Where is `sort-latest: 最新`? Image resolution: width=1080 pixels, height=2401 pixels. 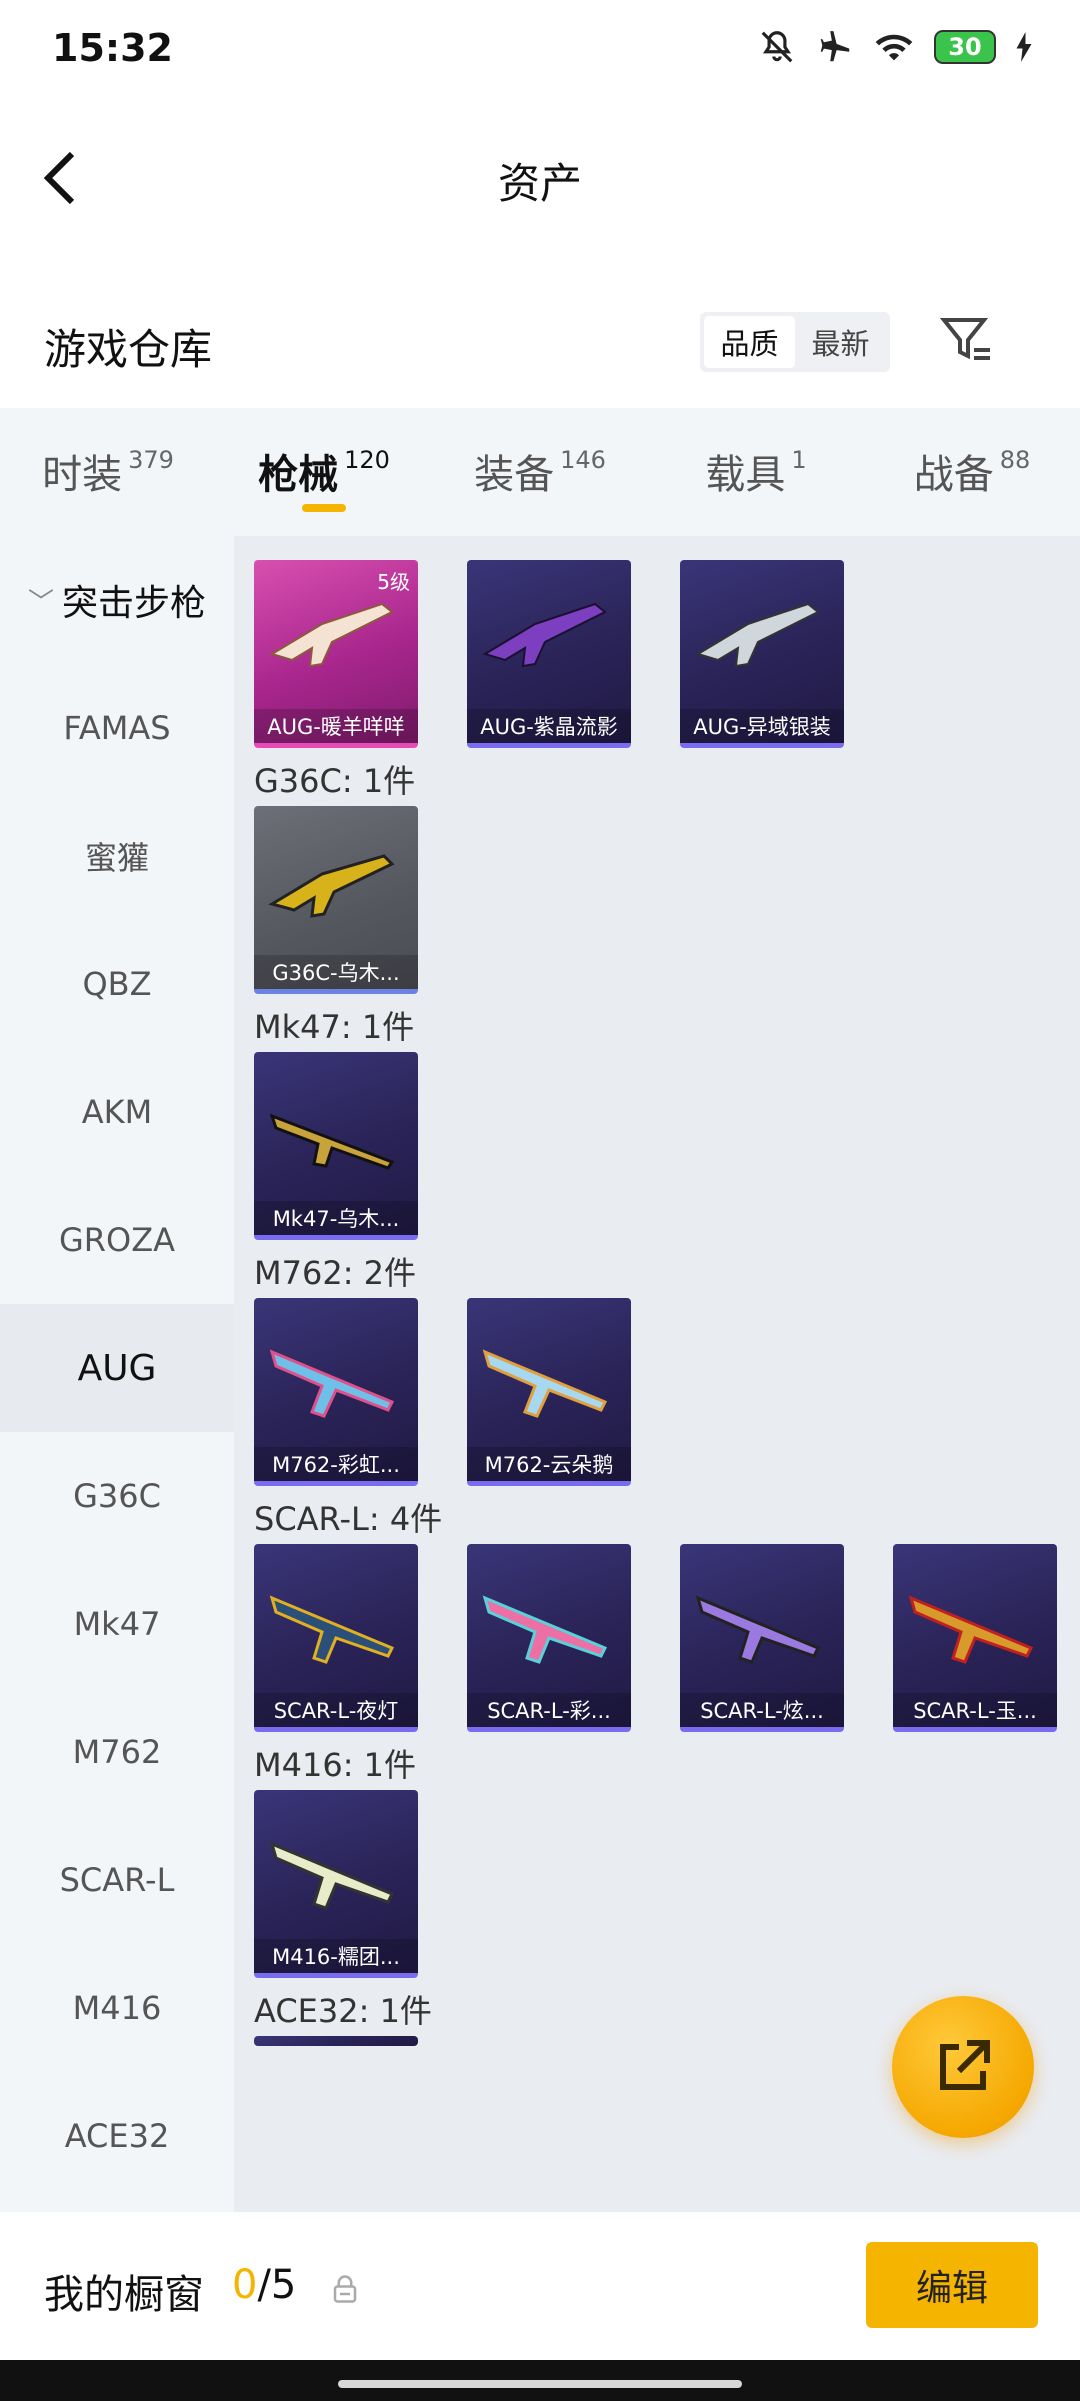 sort-latest: 最新 is located at coordinates (840, 342).